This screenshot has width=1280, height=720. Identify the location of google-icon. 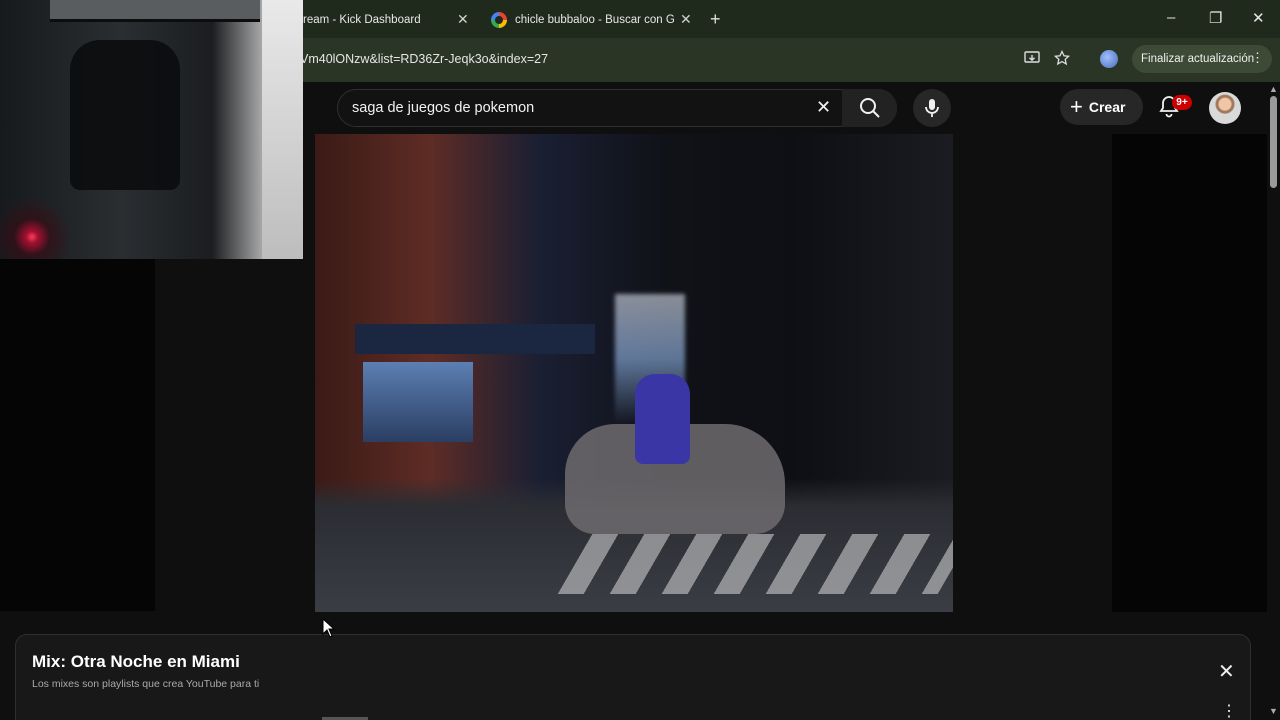
(499, 20).